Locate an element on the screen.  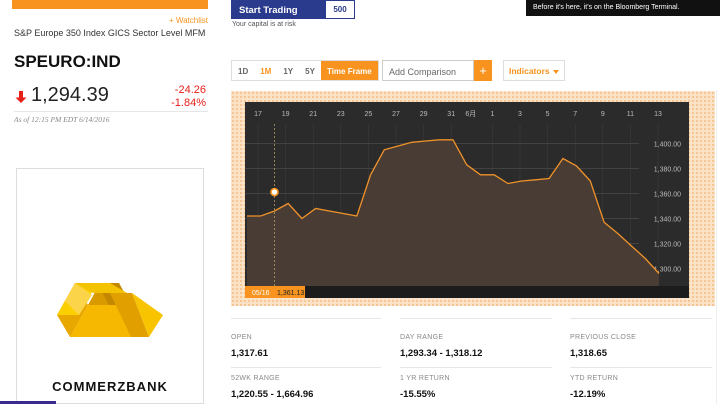
stat-label-open: OPEN is located at coordinates (242, 337).